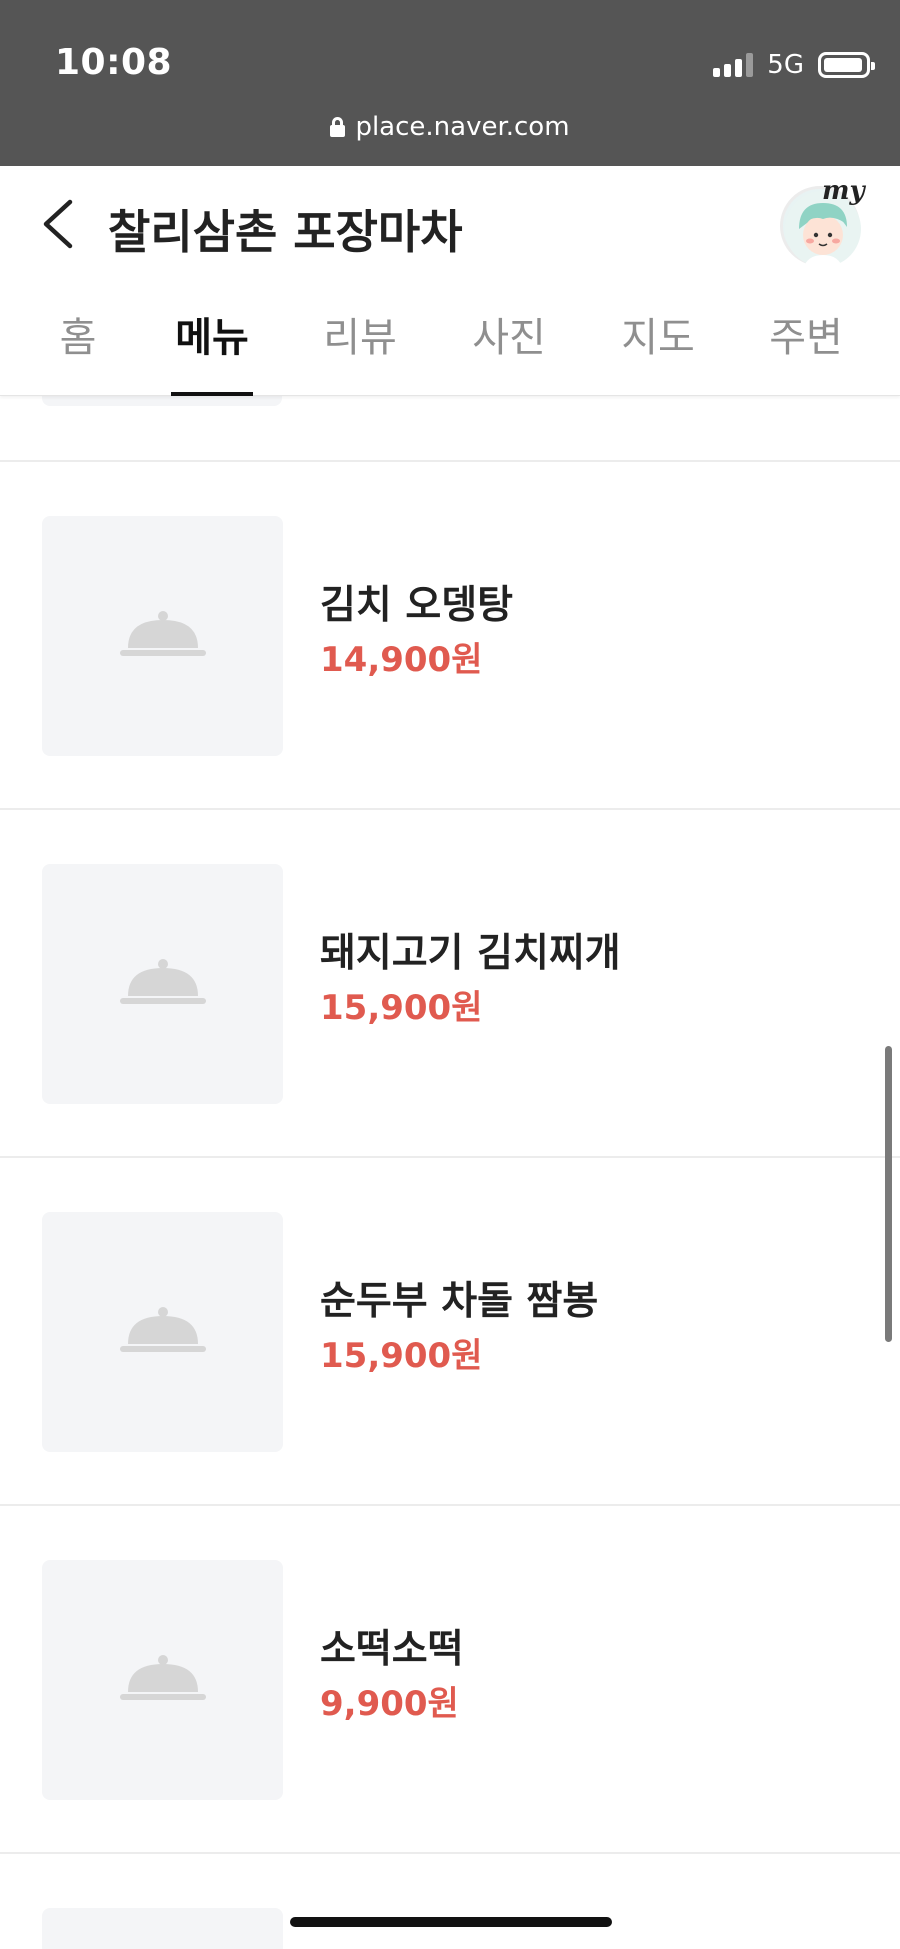  I want to click on tab-home: 홈, so click(78, 350).